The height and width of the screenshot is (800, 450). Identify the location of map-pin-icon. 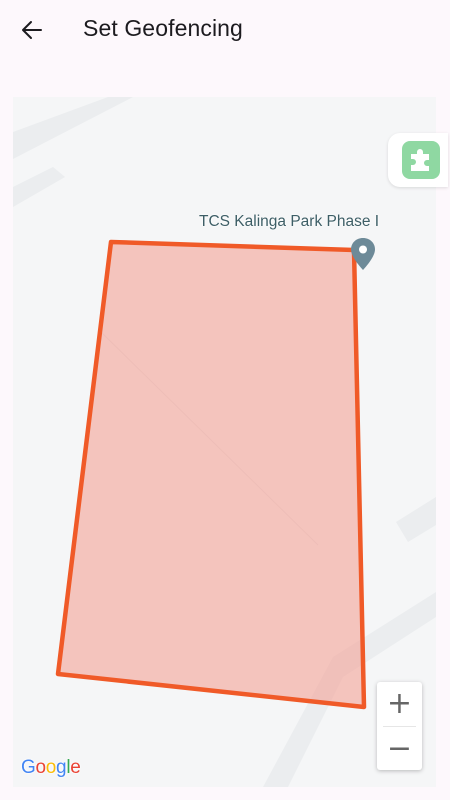
(363, 254).